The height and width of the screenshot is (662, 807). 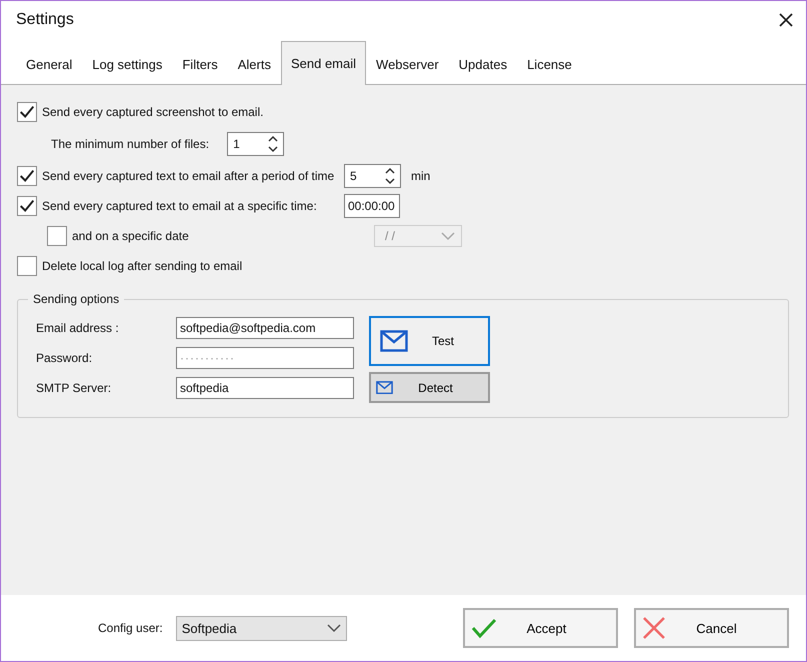 I want to click on option-label: Send every captured text to email after a period of time, so click(x=188, y=176).